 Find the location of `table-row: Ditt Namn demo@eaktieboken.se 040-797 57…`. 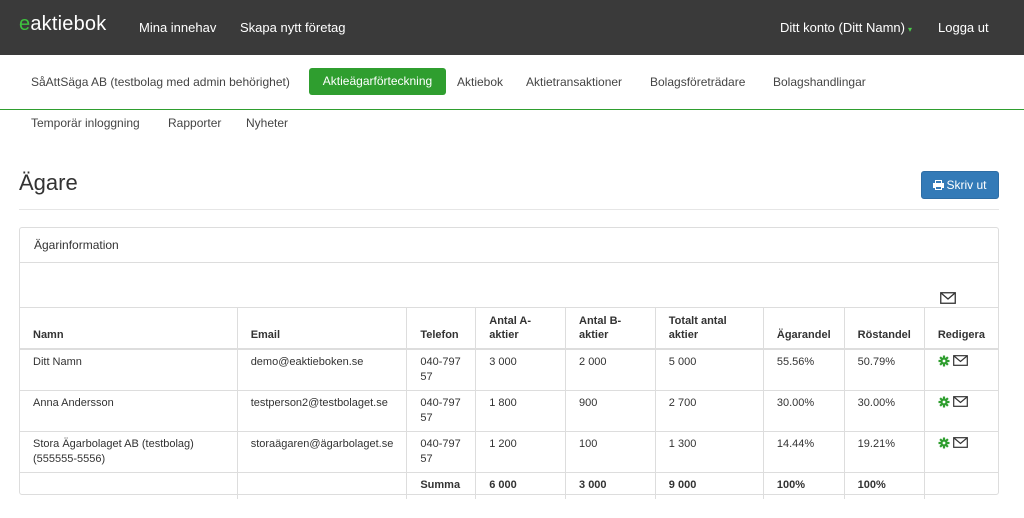

table-row: Ditt Namn demo@eaktieboken.se 040-797 57… is located at coordinates (509, 369).